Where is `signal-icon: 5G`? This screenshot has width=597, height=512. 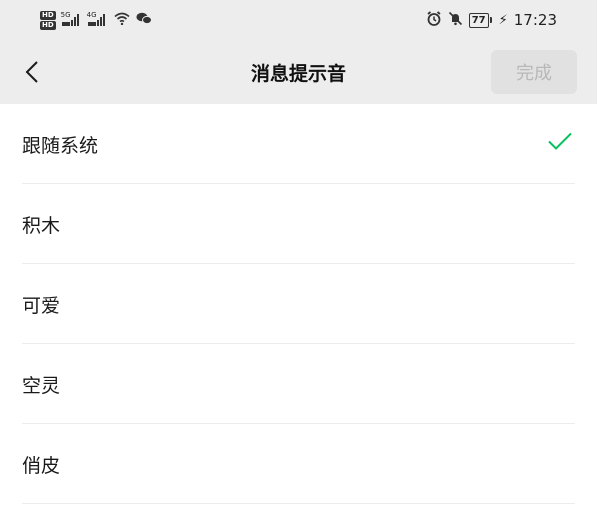 signal-icon: 5G is located at coordinates (71, 18).